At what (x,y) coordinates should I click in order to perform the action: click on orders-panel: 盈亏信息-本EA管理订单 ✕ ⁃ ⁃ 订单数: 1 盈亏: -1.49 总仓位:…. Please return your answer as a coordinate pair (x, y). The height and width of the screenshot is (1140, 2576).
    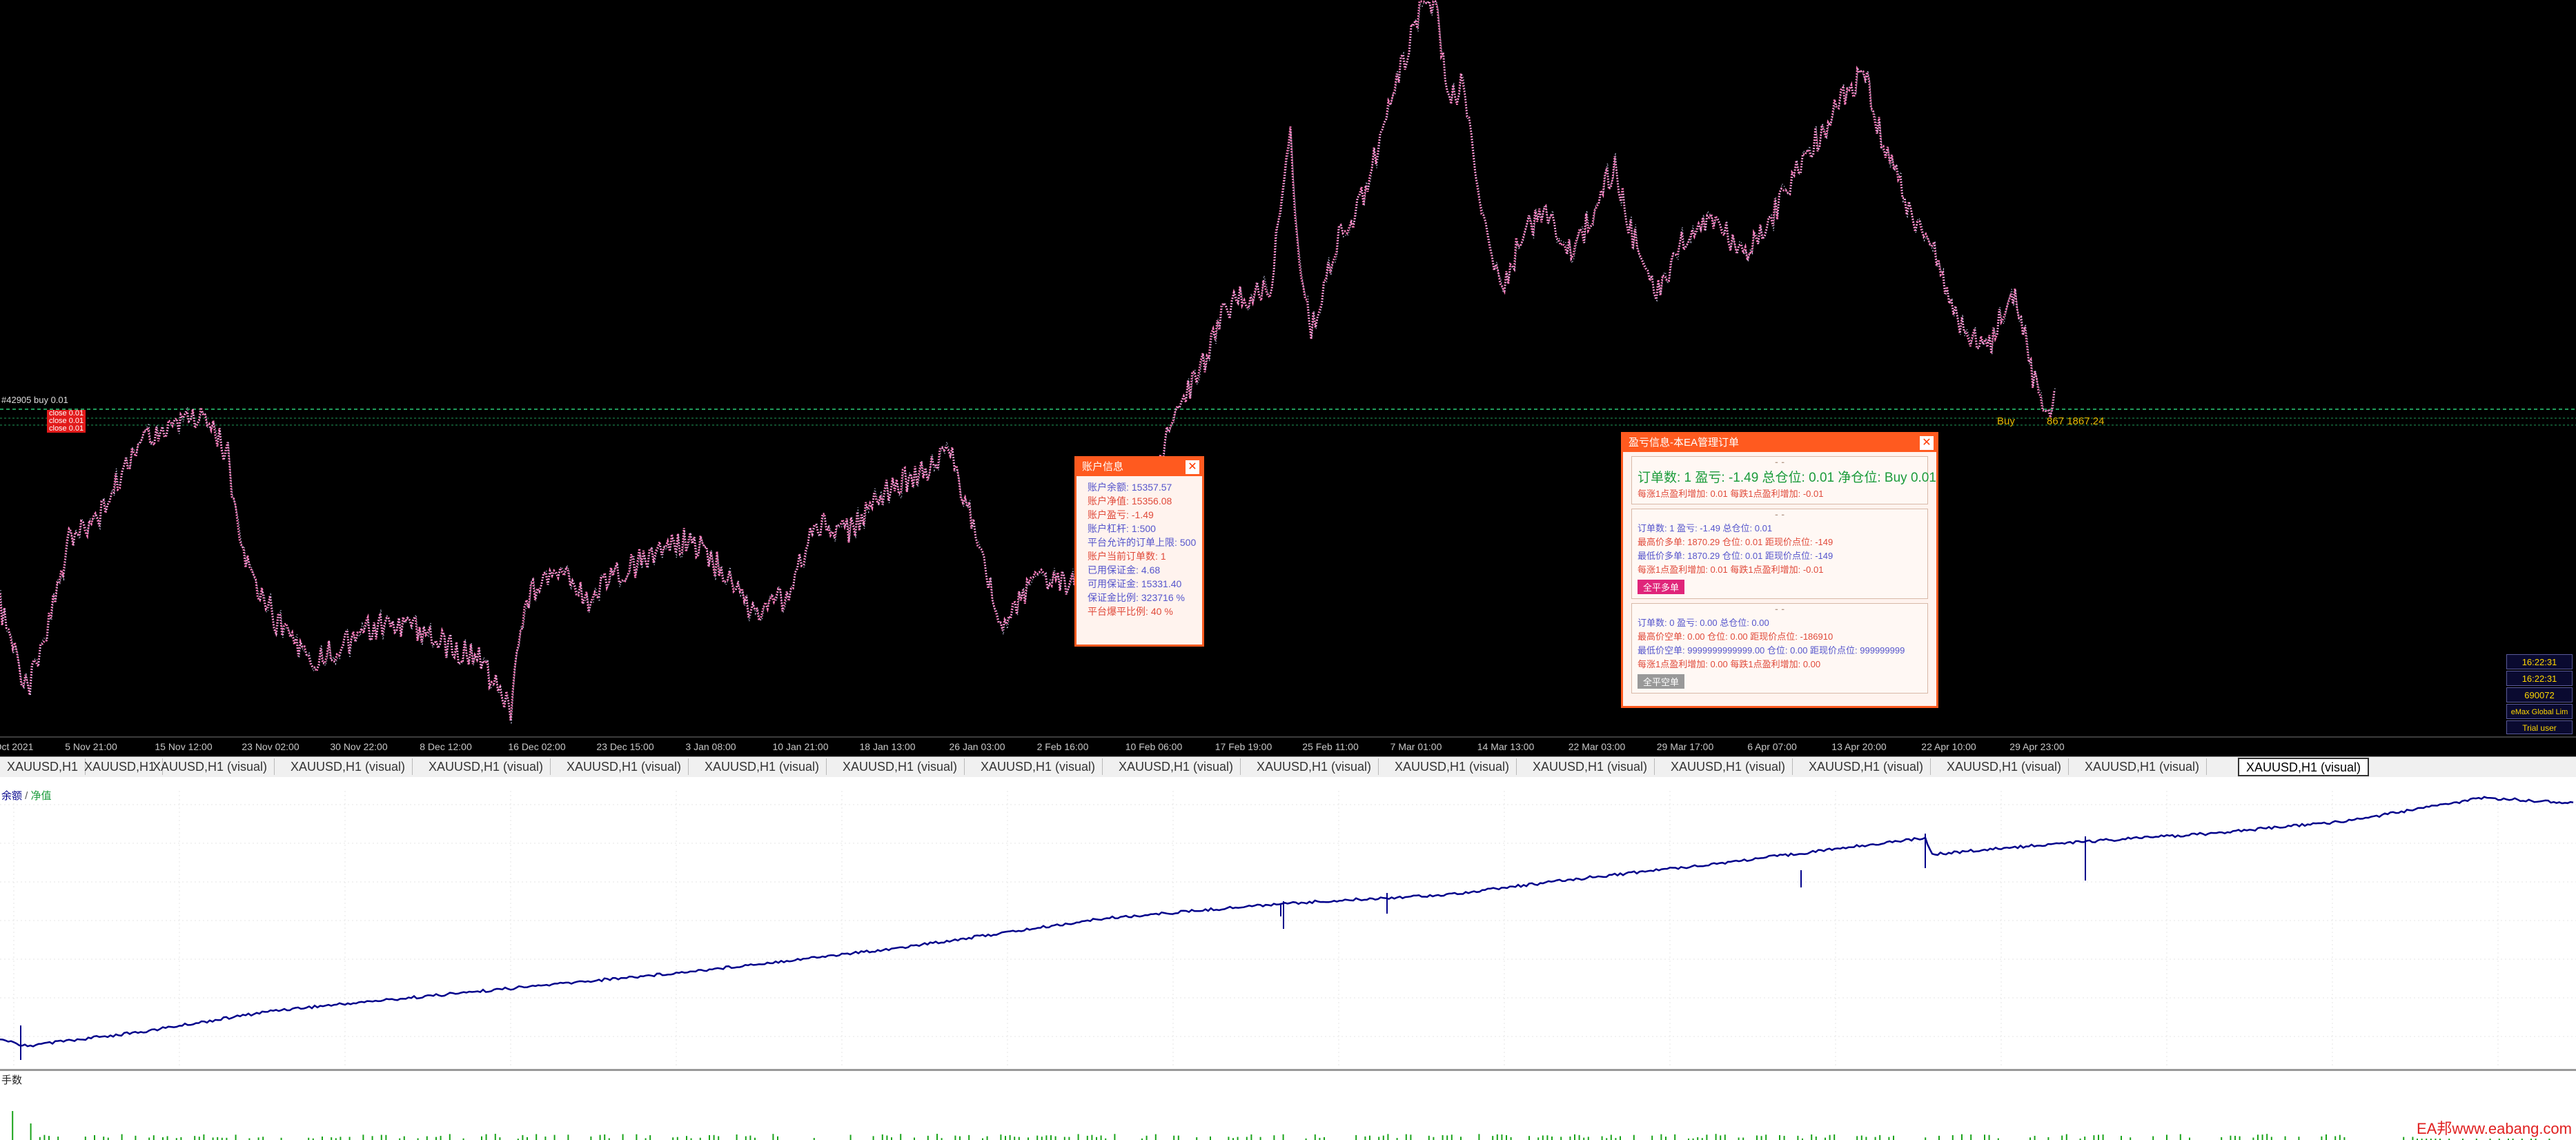
    Looking at the image, I should click on (1779, 570).